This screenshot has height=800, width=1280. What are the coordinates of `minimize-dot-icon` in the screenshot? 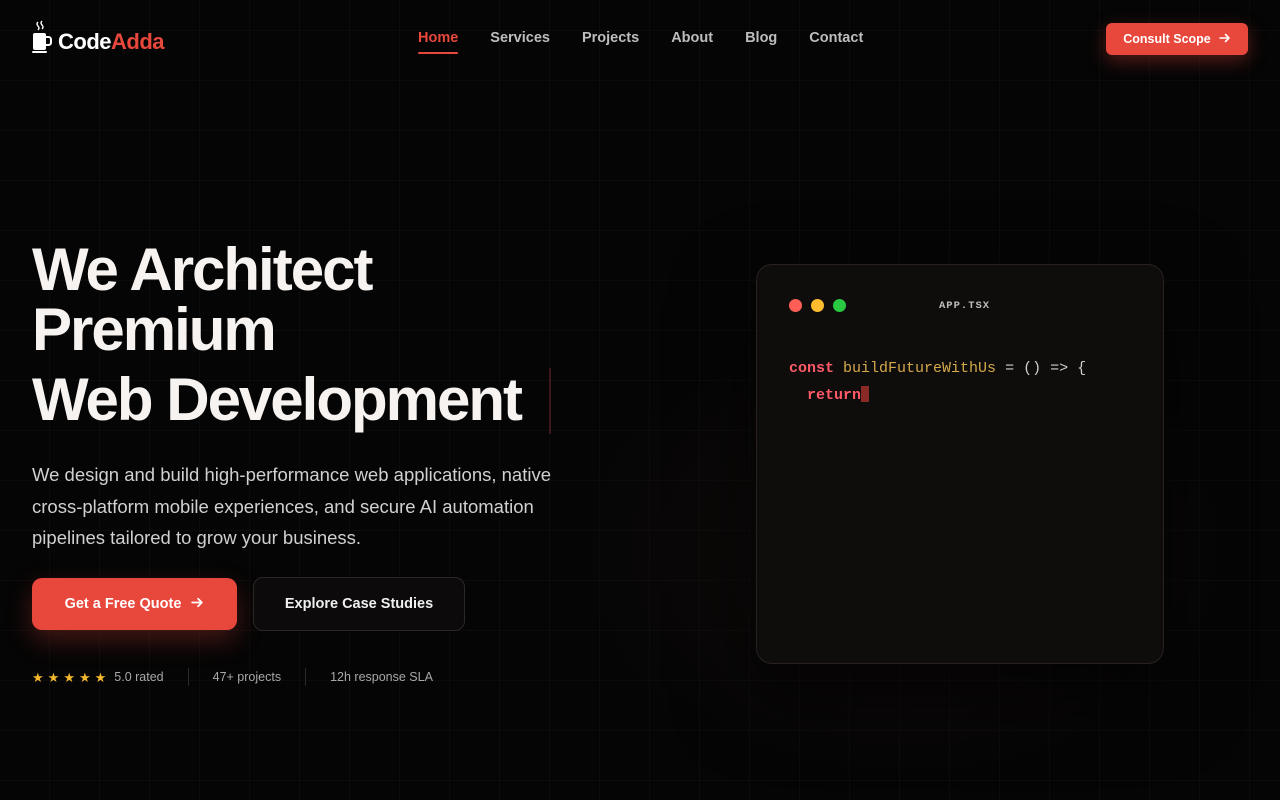 It's located at (817, 305).